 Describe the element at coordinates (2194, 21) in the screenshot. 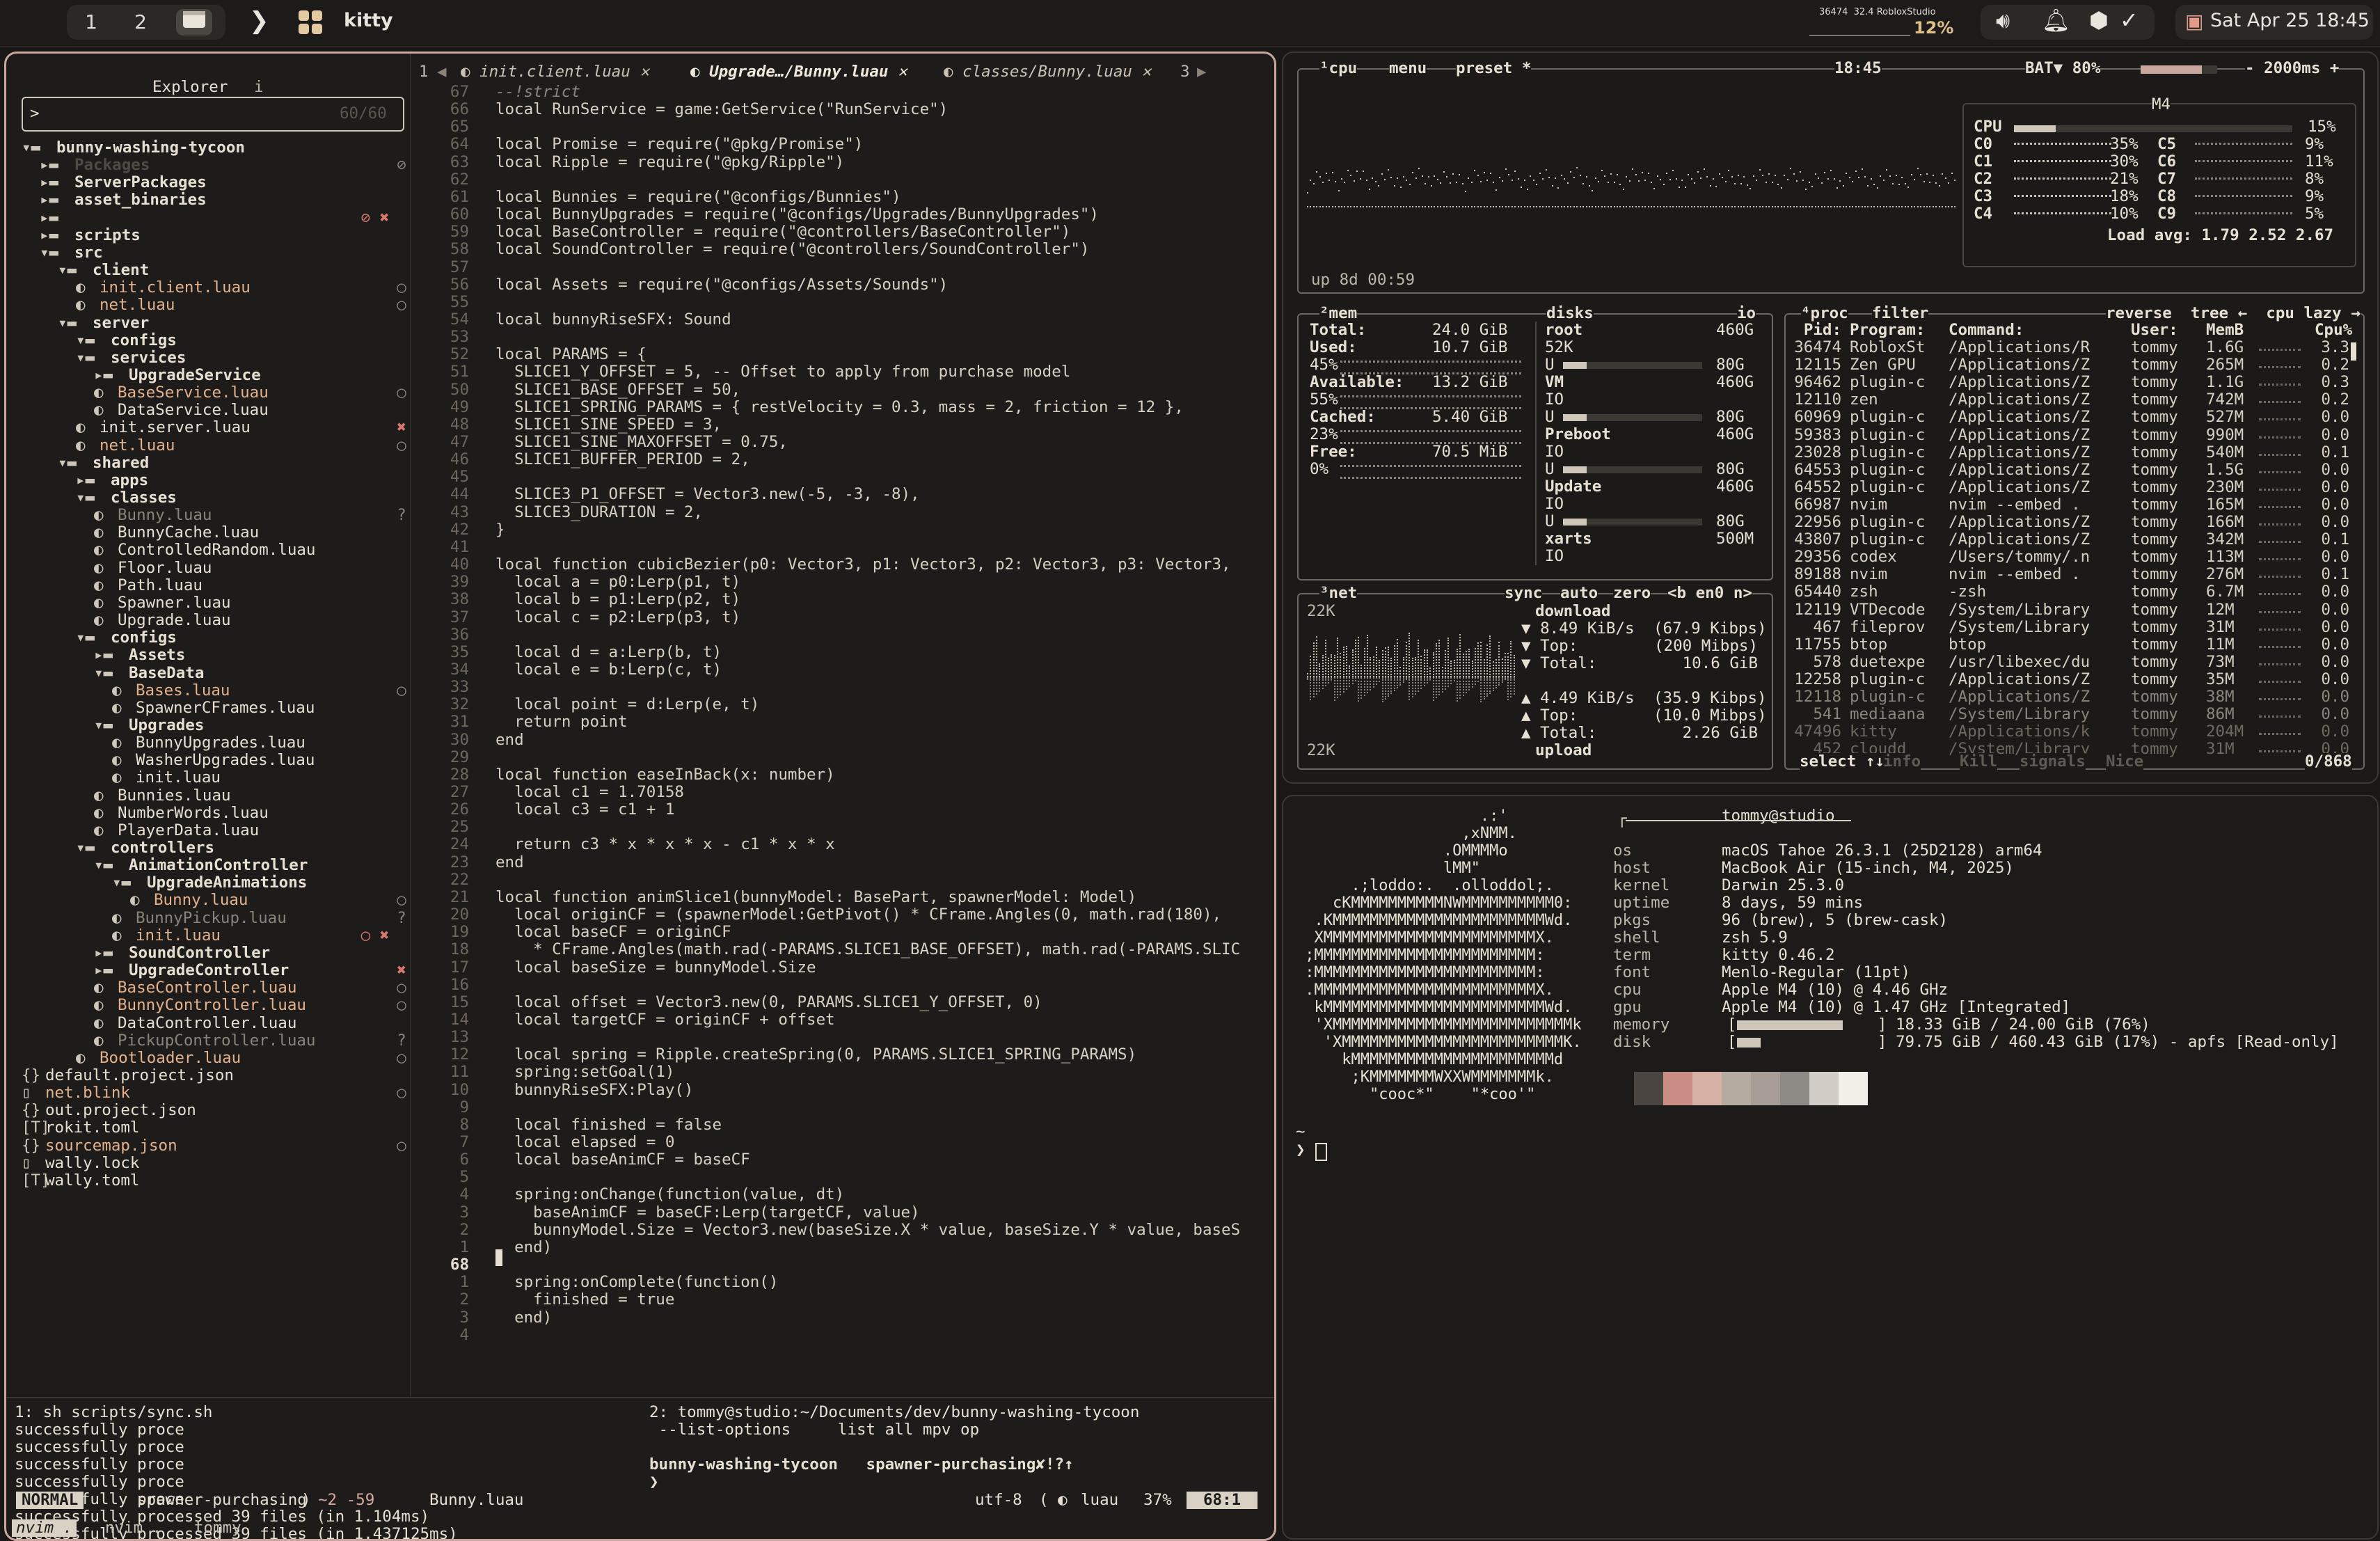

I see `calendar-icon: ▣` at that location.